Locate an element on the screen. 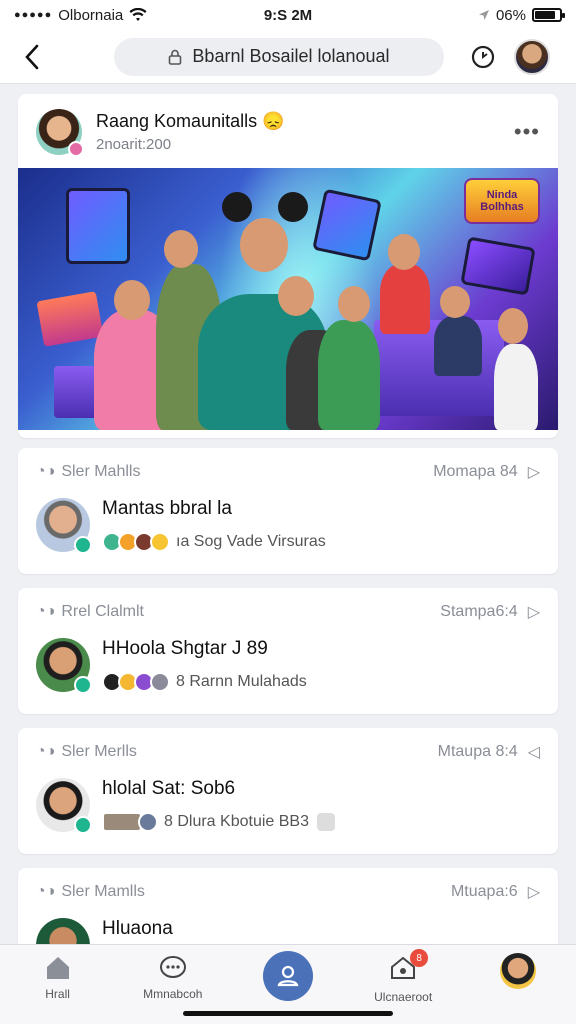 This screenshot has width=576, height=1024. notification-time: Mtaupa 8:4 is located at coordinates (477, 751).